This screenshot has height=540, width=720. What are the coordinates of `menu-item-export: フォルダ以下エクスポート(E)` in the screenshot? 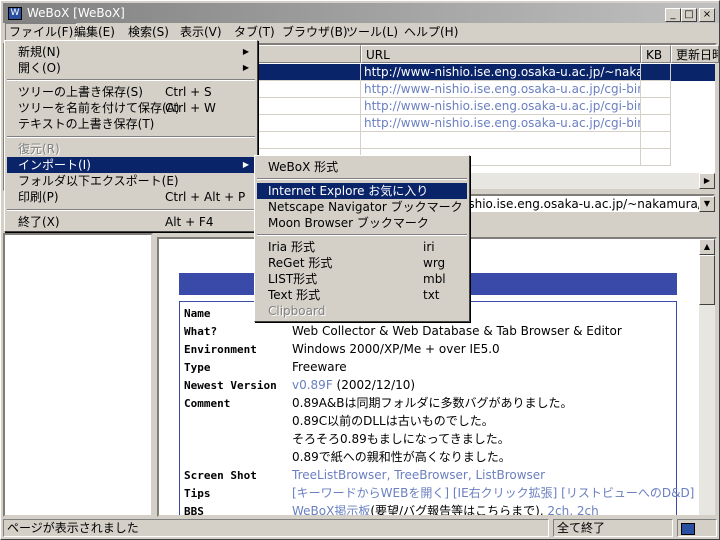 It's located at (131, 181).